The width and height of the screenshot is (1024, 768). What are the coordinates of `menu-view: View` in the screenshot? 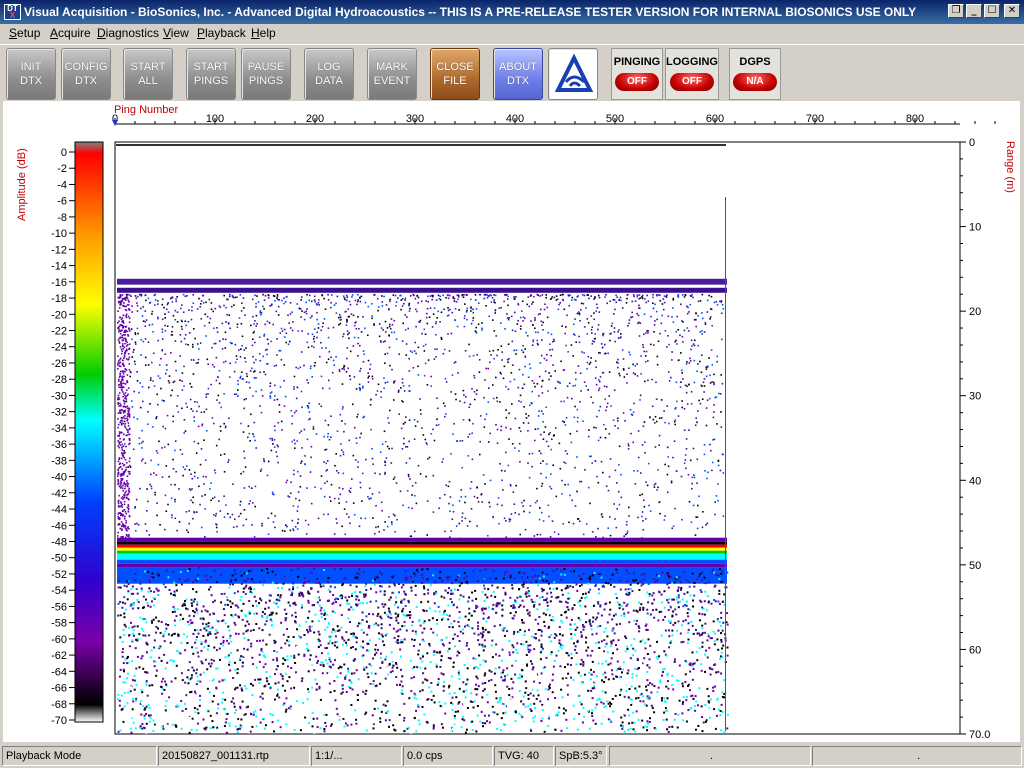 It's located at (176, 33).